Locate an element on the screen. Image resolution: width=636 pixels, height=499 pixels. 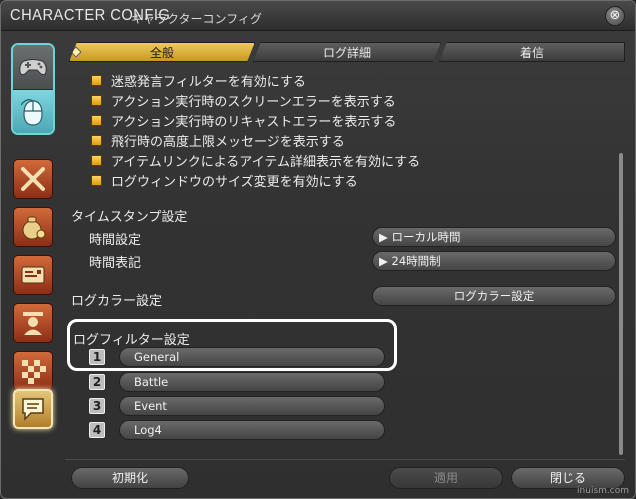
tab-incoming: 着信 is located at coordinates (532, 52).